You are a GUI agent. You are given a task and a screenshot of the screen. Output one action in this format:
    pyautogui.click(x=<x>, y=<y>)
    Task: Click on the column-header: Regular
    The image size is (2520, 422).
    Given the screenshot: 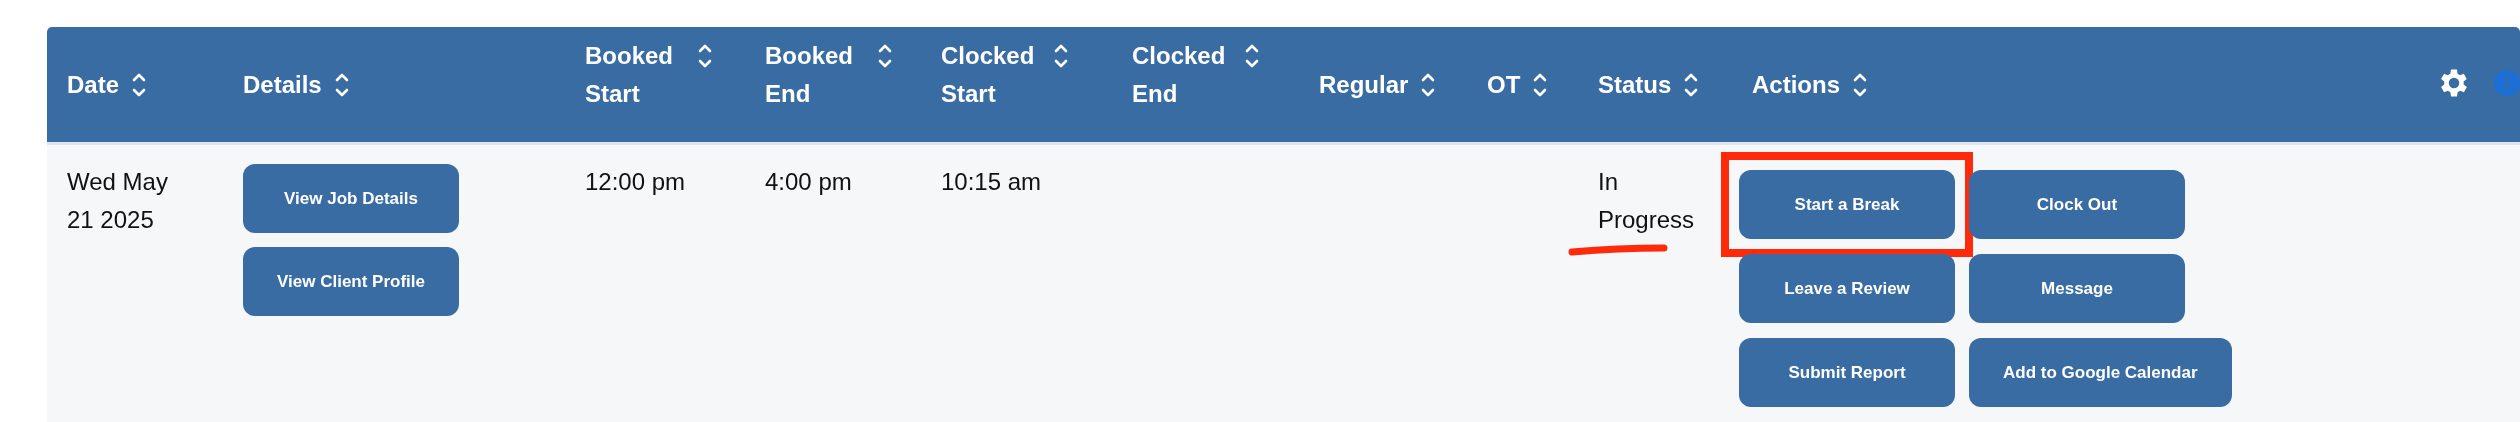 What is the action you would take?
    pyautogui.click(x=1364, y=84)
    